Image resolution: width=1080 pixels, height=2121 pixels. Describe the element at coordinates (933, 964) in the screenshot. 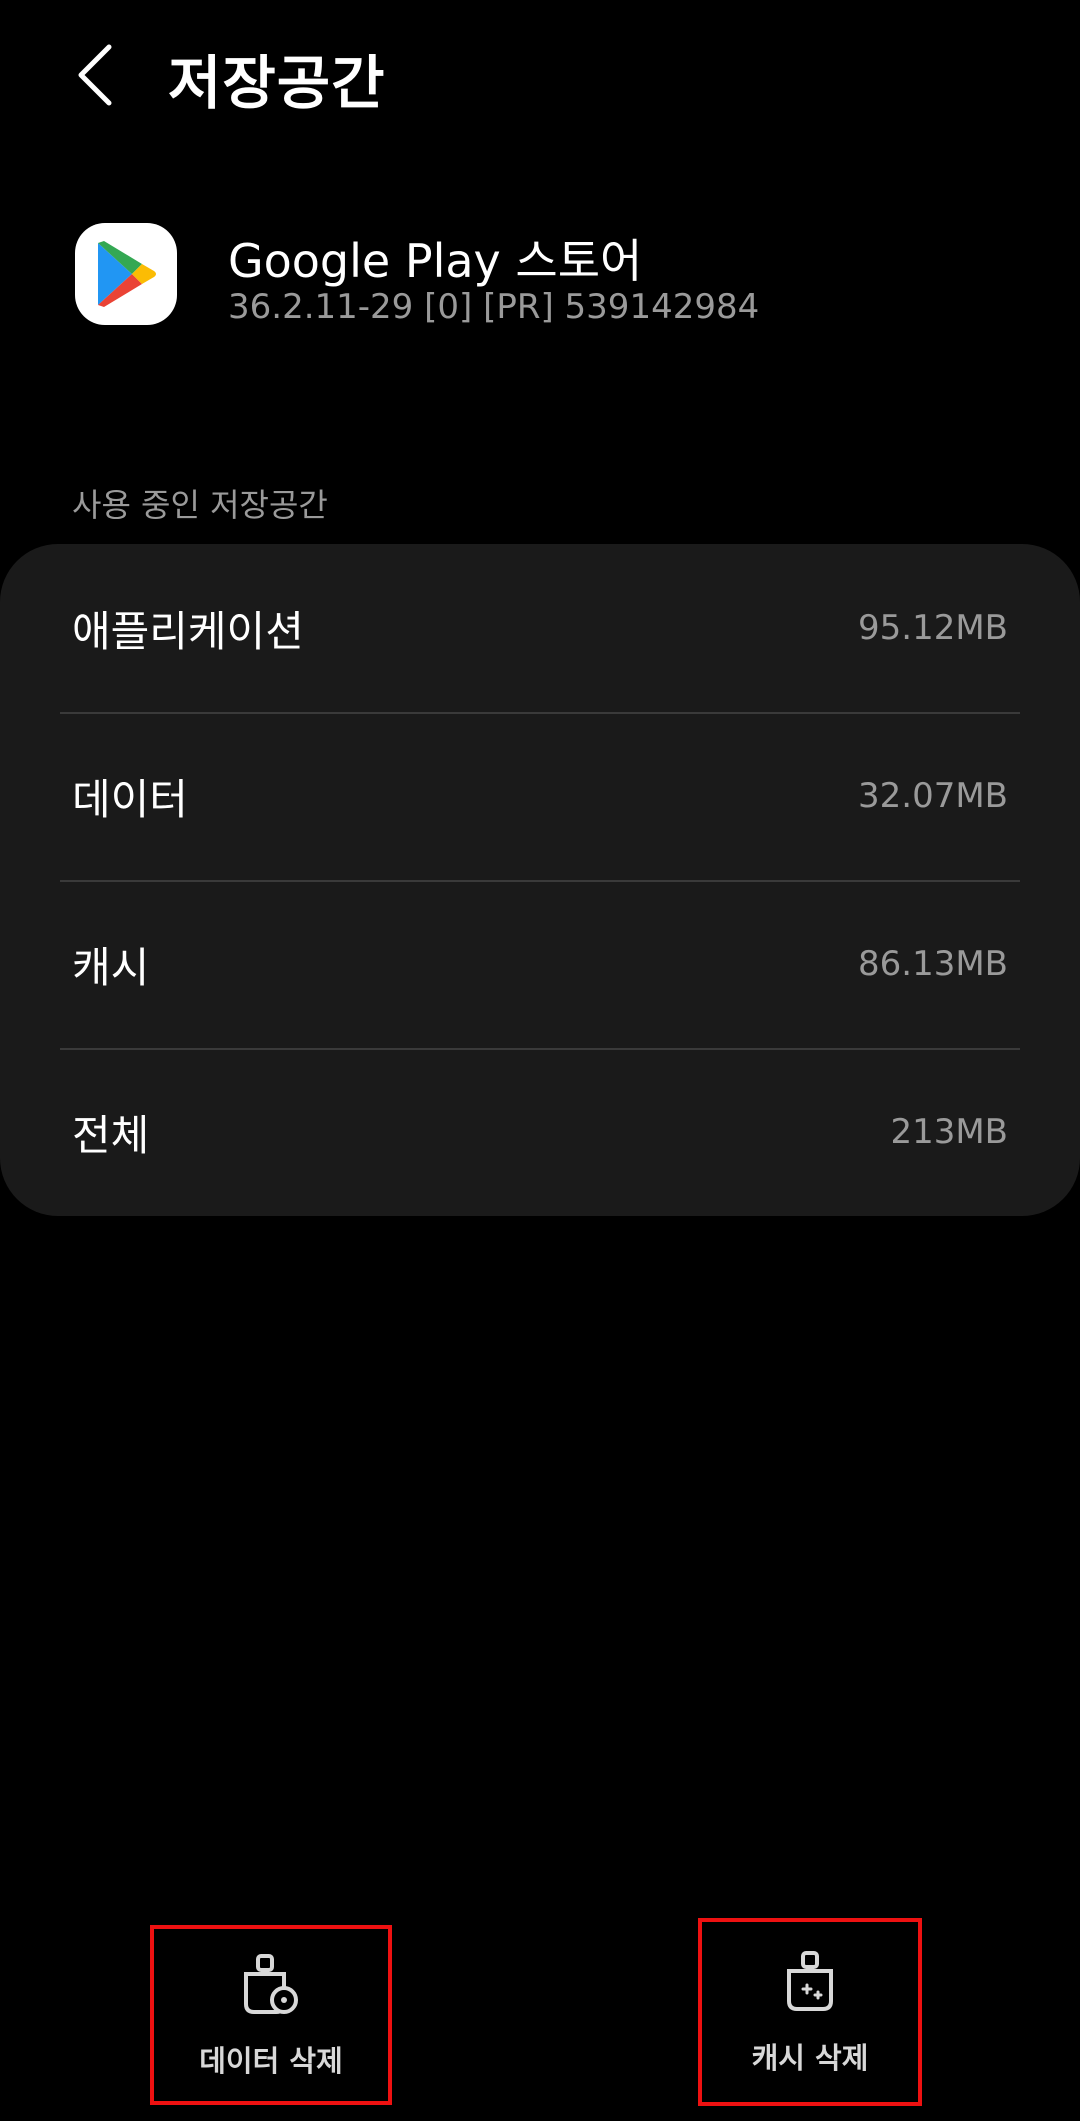

I see `row-value: 86.13MB` at that location.